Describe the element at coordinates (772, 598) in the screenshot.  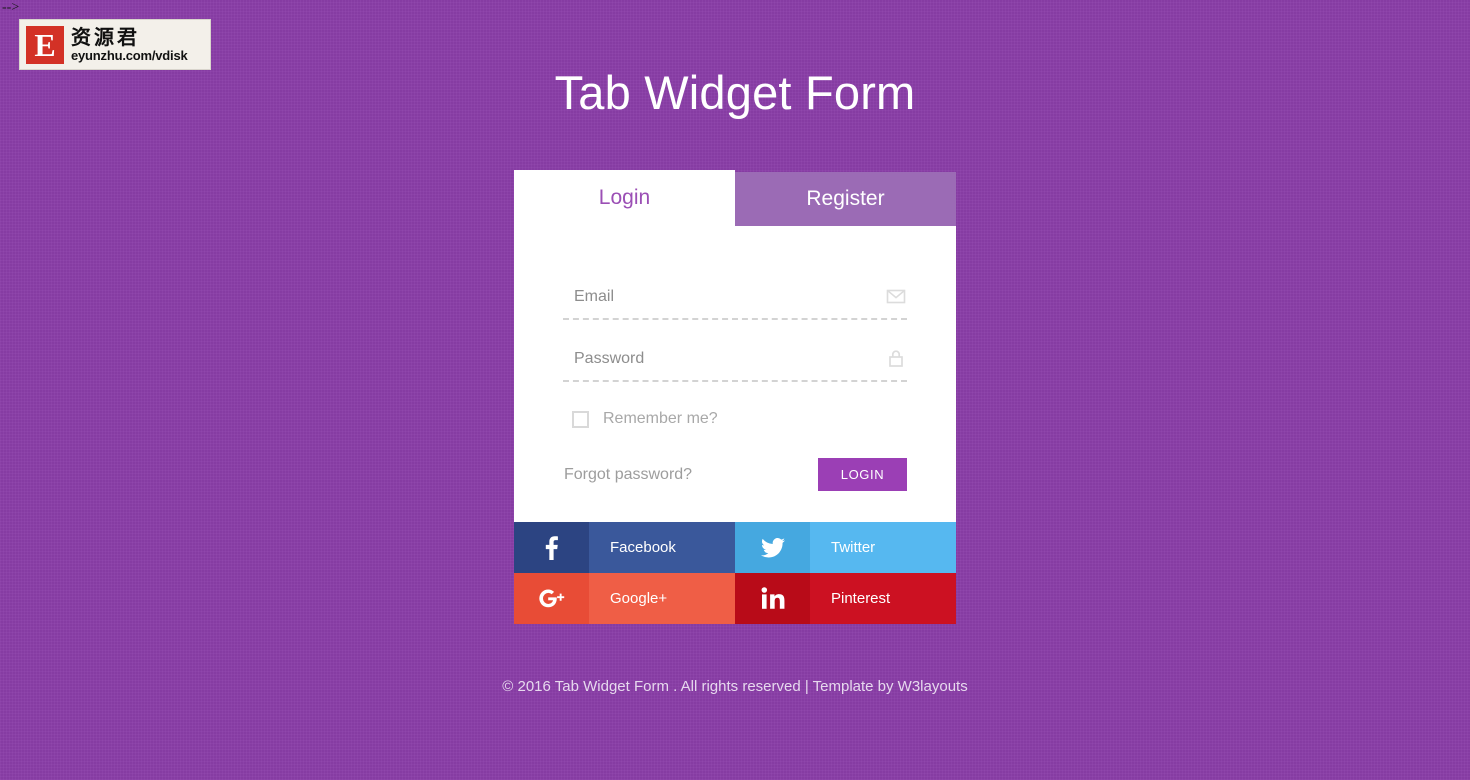
I see `linkedin-icon` at that location.